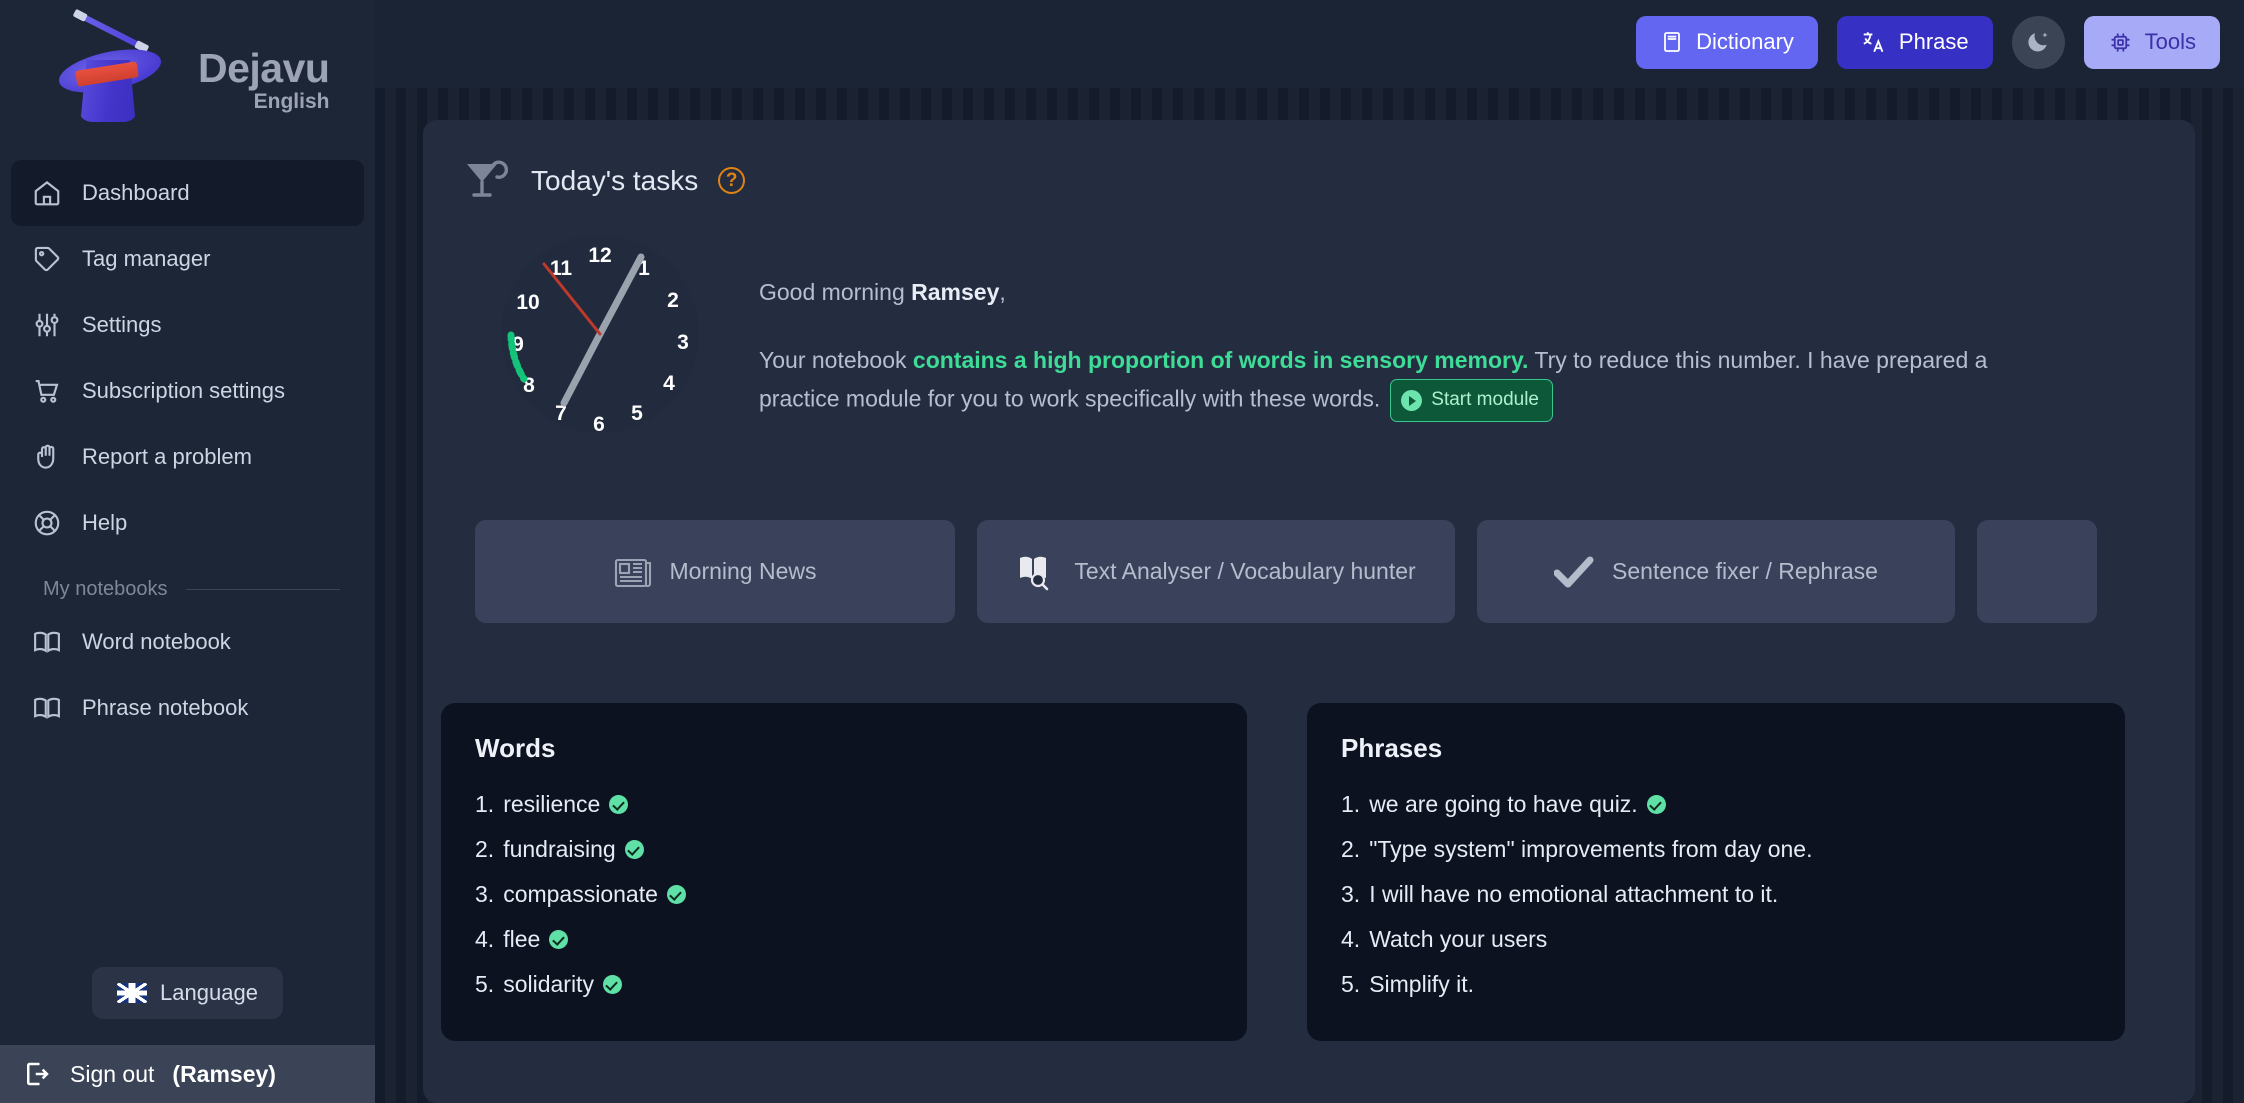  What do you see at coordinates (2120, 42) in the screenshot?
I see `chip-icon` at bounding box center [2120, 42].